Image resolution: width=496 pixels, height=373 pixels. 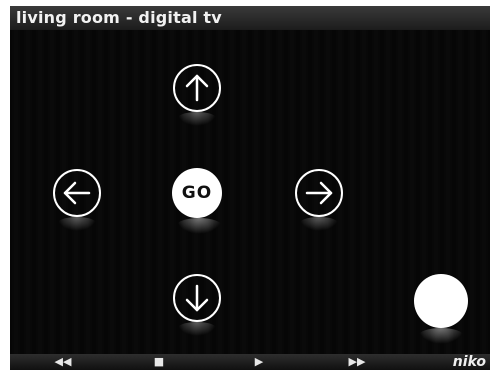 I want to click on down-button-reflection, so click(x=197, y=329).